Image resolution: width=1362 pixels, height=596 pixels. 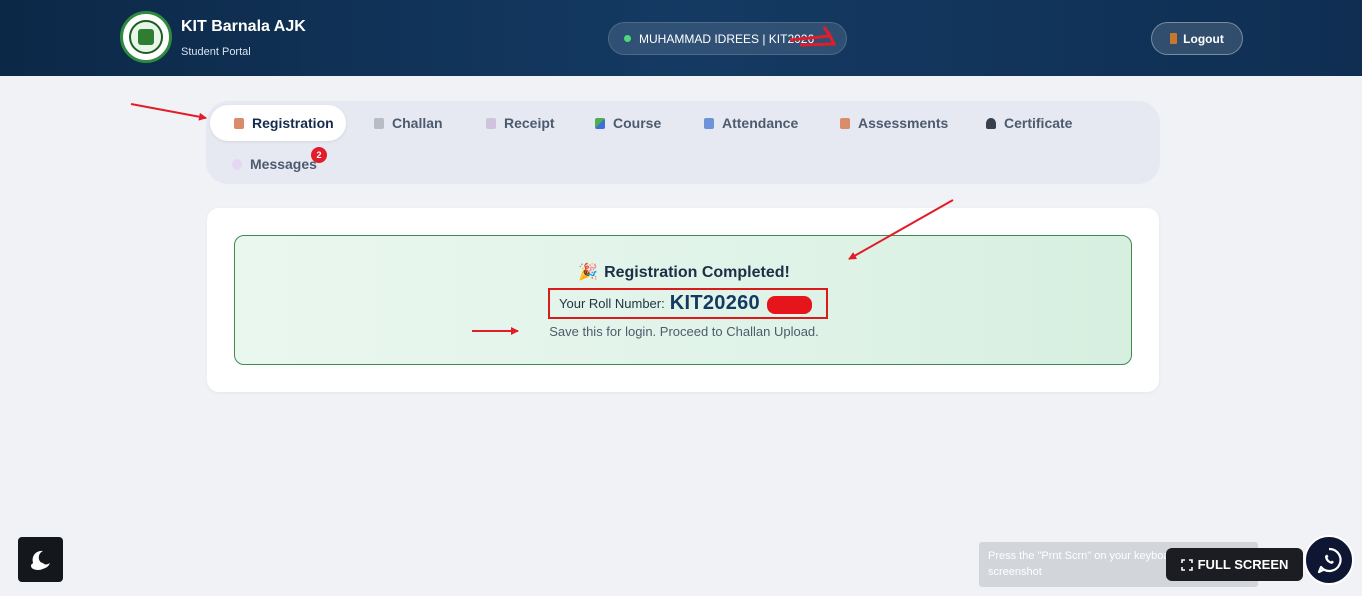 I want to click on tab-label: Registration, so click(x=293, y=123).